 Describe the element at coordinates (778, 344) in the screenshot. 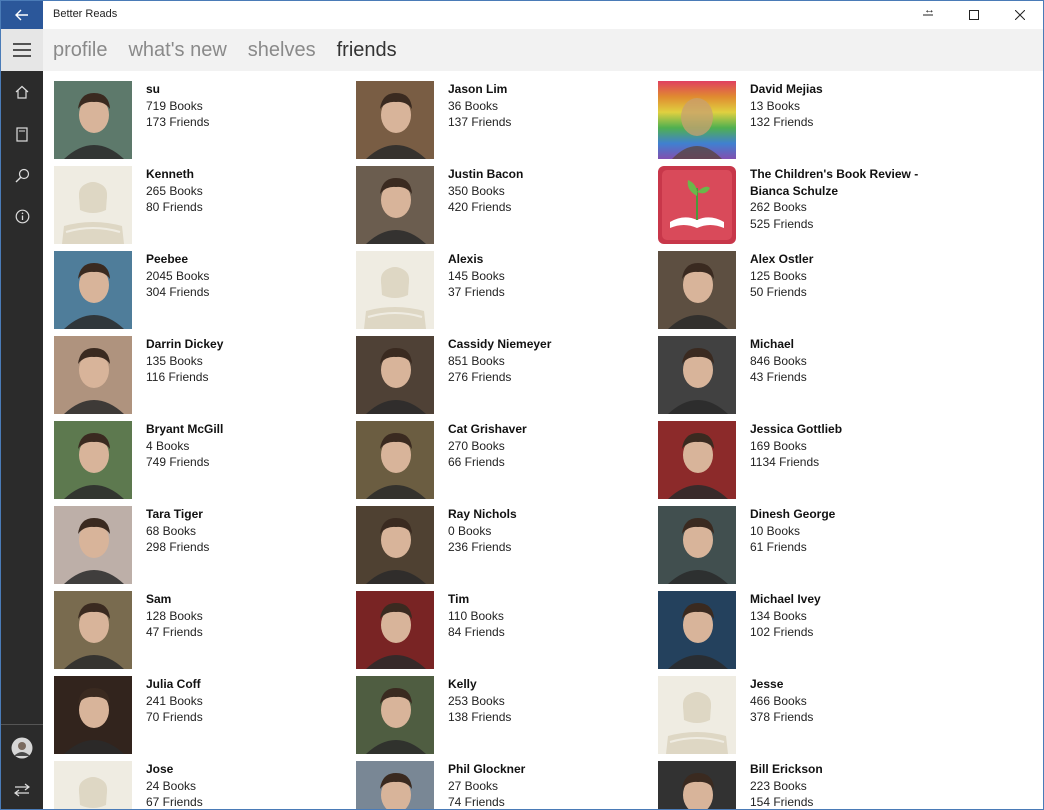

I see `friend-name: Michael` at that location.